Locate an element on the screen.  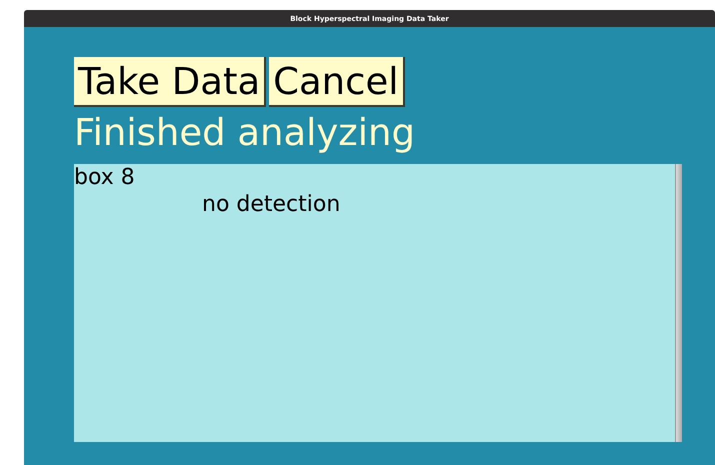
log-line: no detection is located at coordinates (270, 204).